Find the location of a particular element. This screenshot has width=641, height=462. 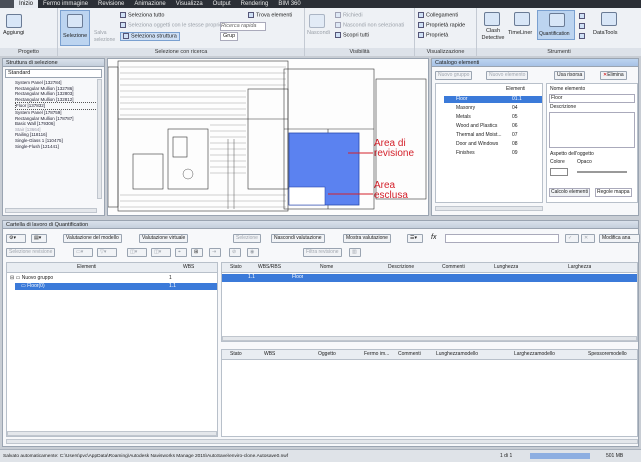

tool-icon-5: ⌖ is located at coordinates (181, 252).